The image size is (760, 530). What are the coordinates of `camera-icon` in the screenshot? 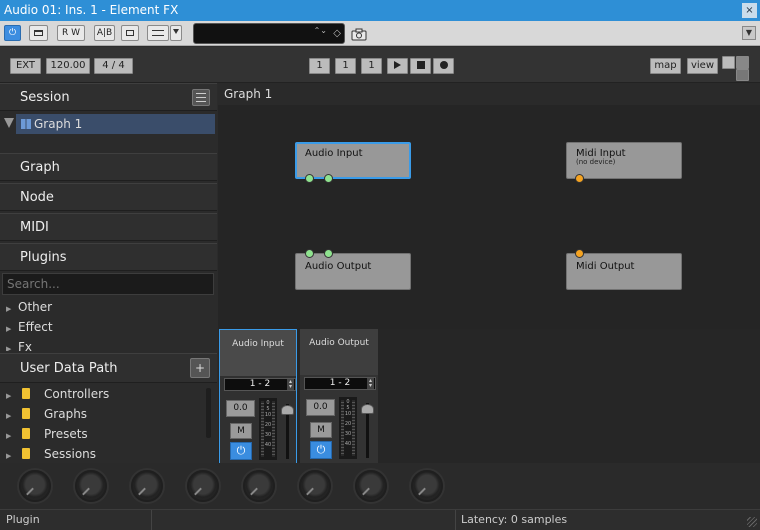 It's located at (359, 33).